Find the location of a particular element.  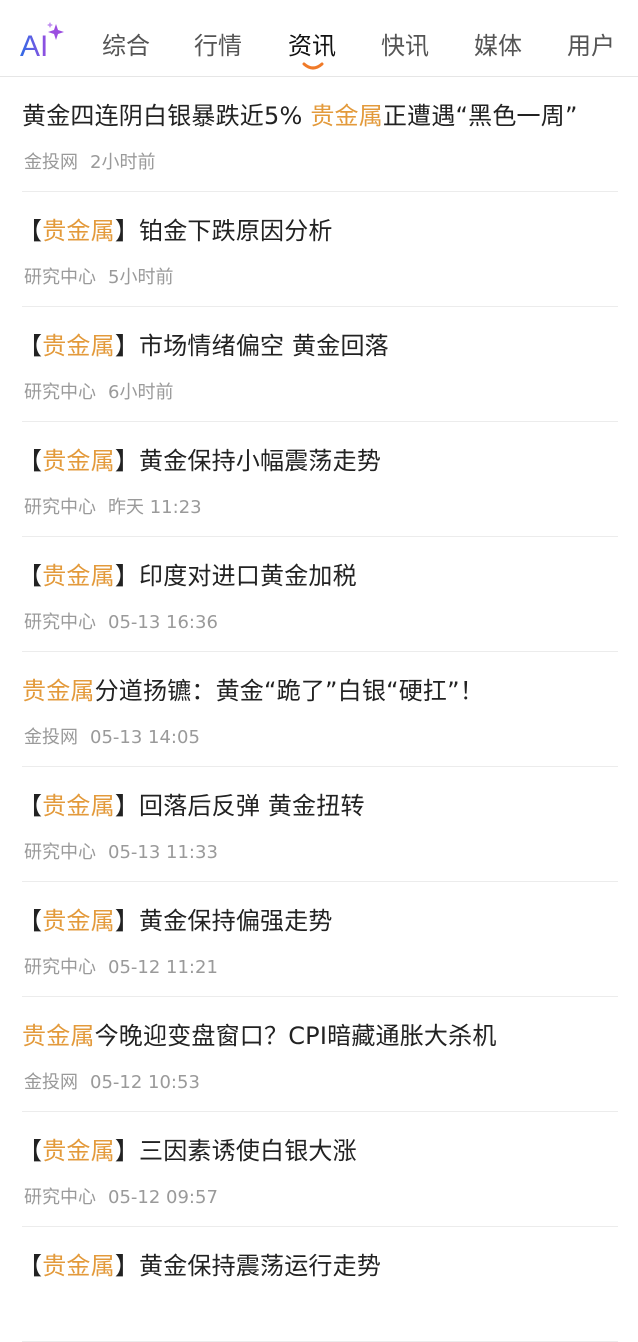

news-title: 【贵金属】黄金保持偏强走势 is located at coordinates (322, 921).